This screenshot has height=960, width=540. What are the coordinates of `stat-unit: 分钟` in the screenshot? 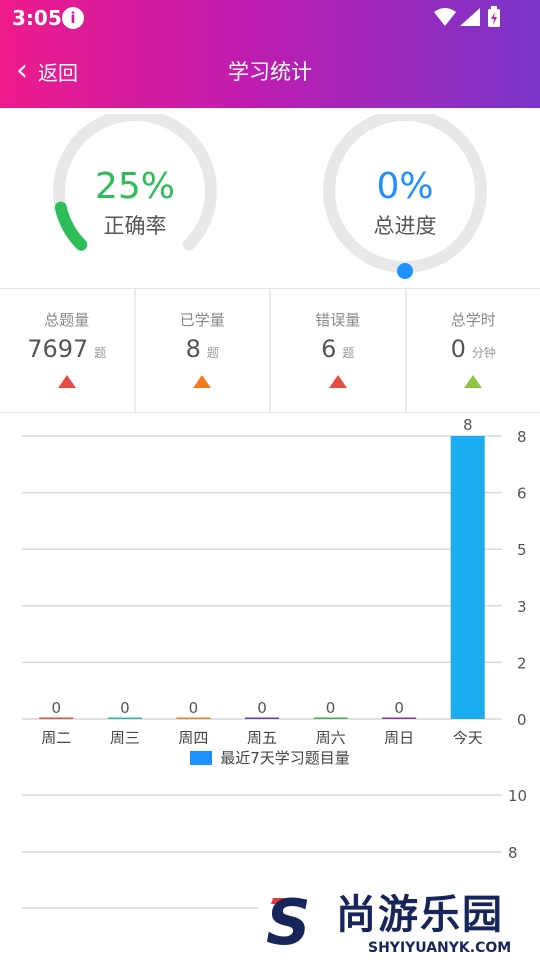 It's located at (483, 353).